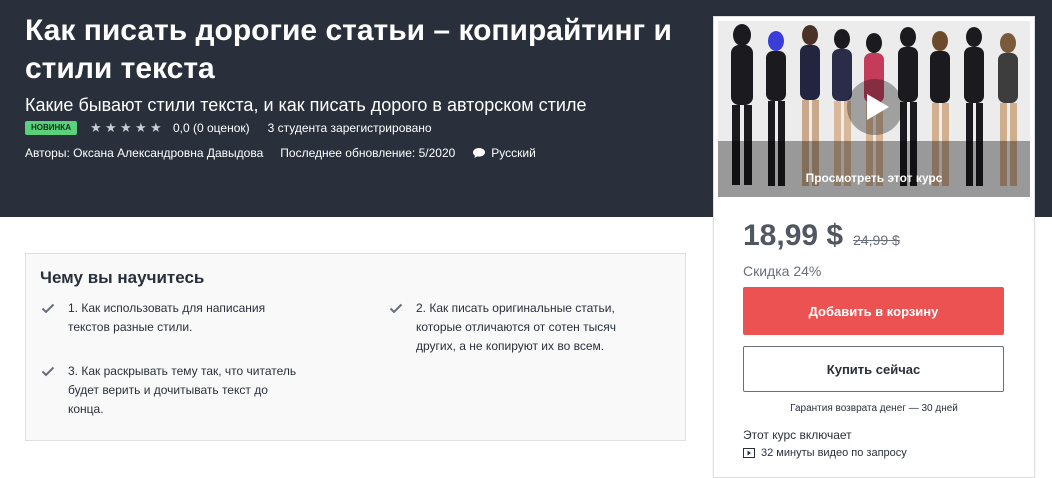 This screenshot has width=1052, height=478. Describe the element at coordinates (873, 369) in the screenshot. I see `buy-now-button: Купить сейчас` at that location.